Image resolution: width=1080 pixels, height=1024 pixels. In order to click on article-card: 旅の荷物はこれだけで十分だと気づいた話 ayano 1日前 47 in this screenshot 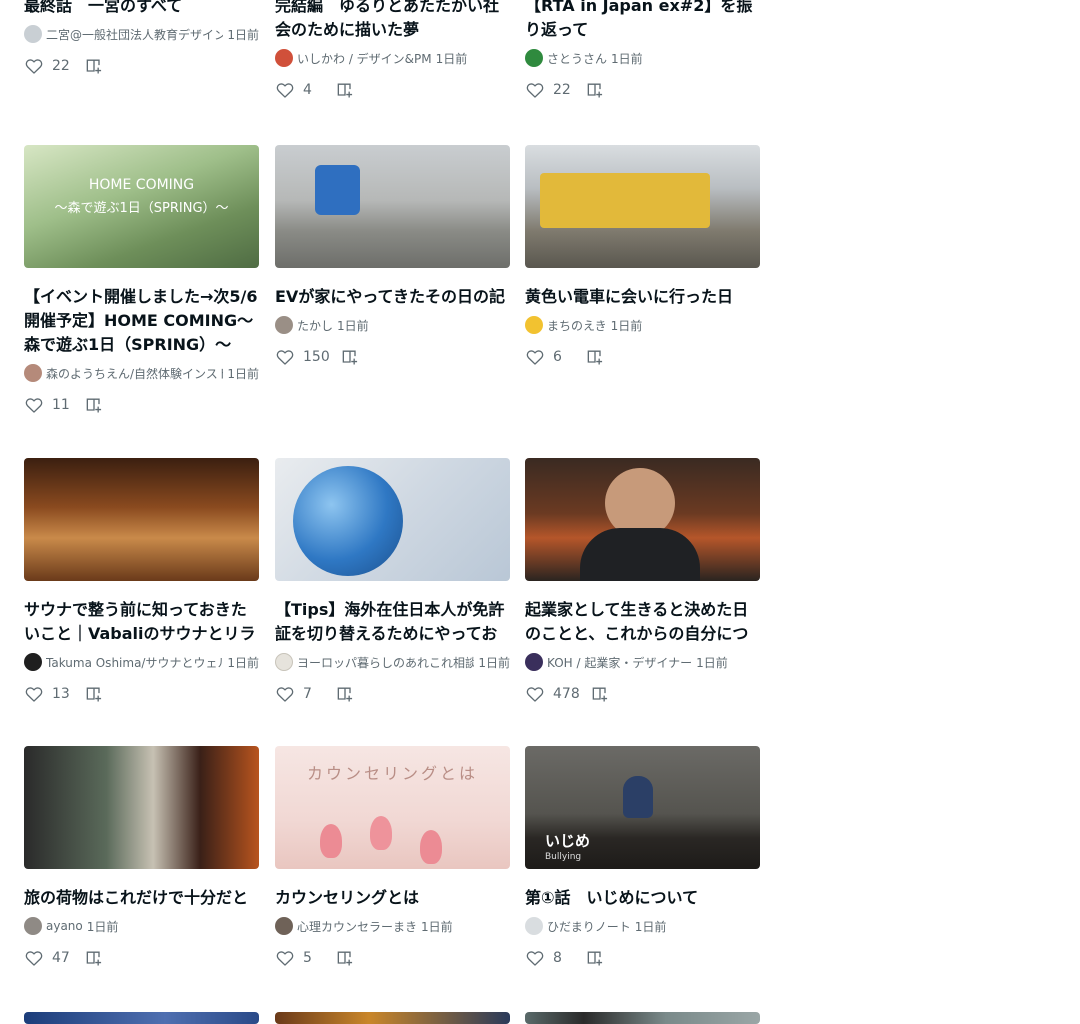, I will do `click(141, 858)`.